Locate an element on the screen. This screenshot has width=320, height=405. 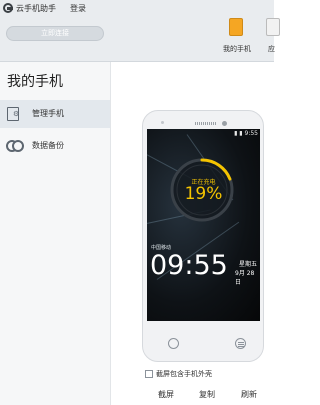
tab-label: 我的手机 is located at coordinates (237, 49).